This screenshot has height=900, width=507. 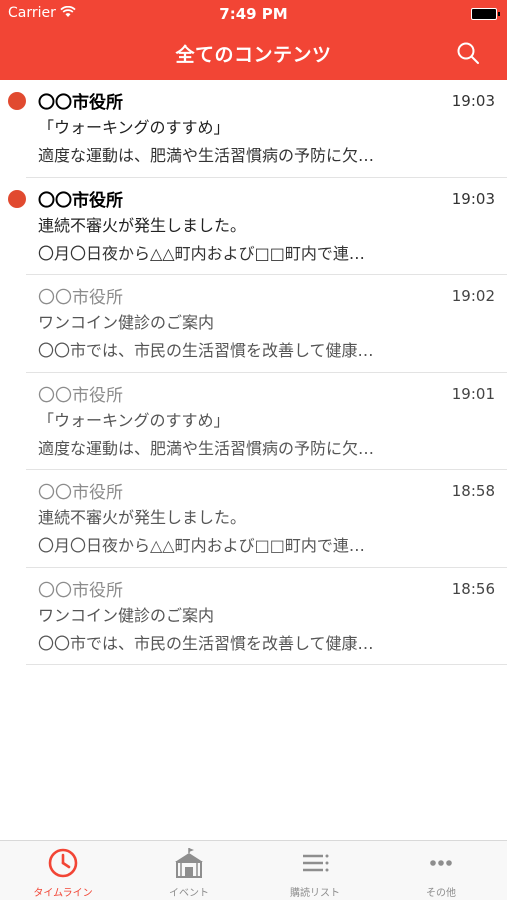 I want to click on tab-label: 購読リスト, so click(x=315, y=893).